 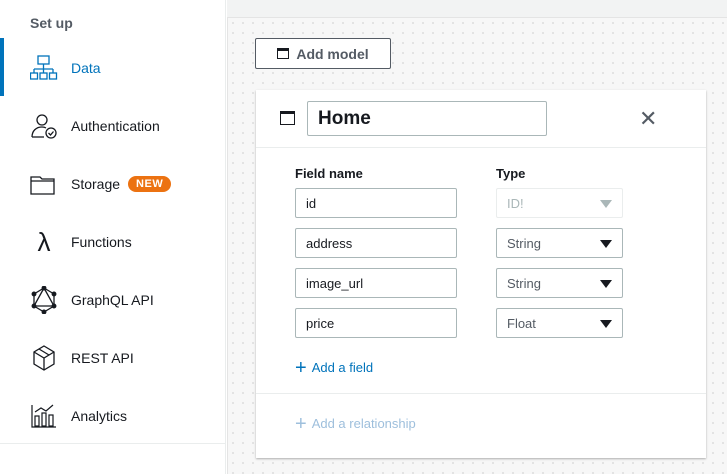 I want to click on add-field-label: Add a field, so click(x=342, y=367).